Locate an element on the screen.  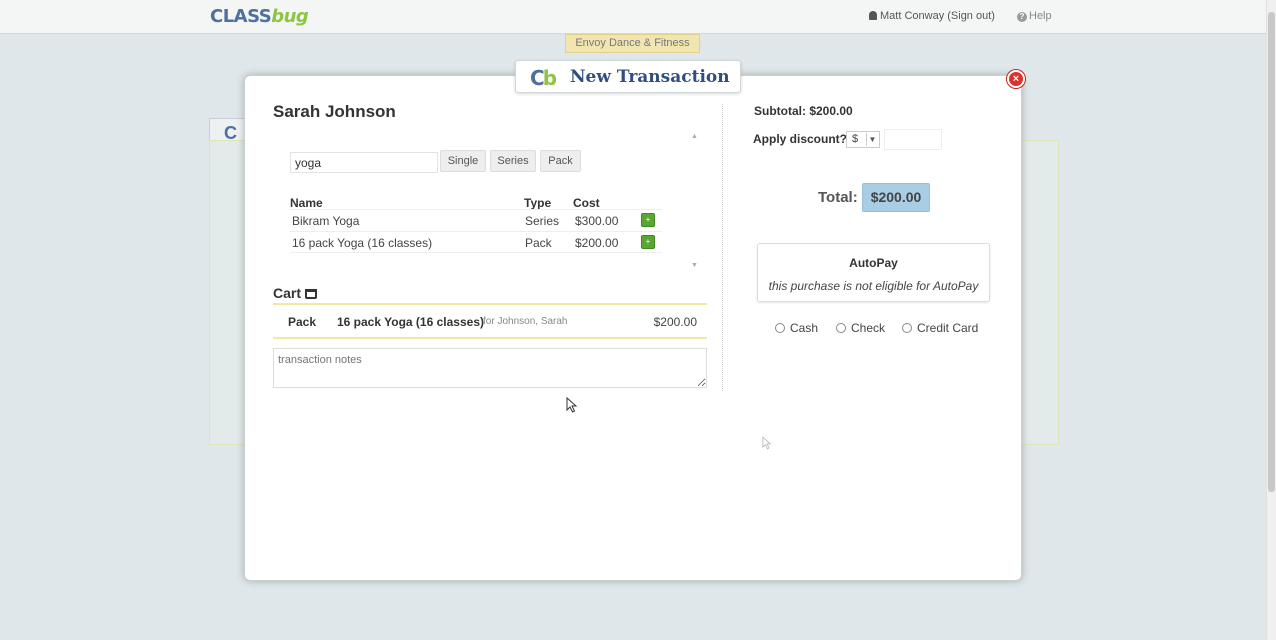
classbug-logo: CLASSbug is located at coordinates (259, 16).